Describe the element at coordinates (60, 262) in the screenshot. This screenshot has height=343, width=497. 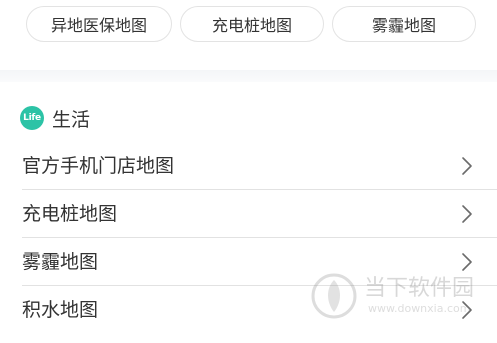
I see `list-item-label: 雾霾地图` at that location.